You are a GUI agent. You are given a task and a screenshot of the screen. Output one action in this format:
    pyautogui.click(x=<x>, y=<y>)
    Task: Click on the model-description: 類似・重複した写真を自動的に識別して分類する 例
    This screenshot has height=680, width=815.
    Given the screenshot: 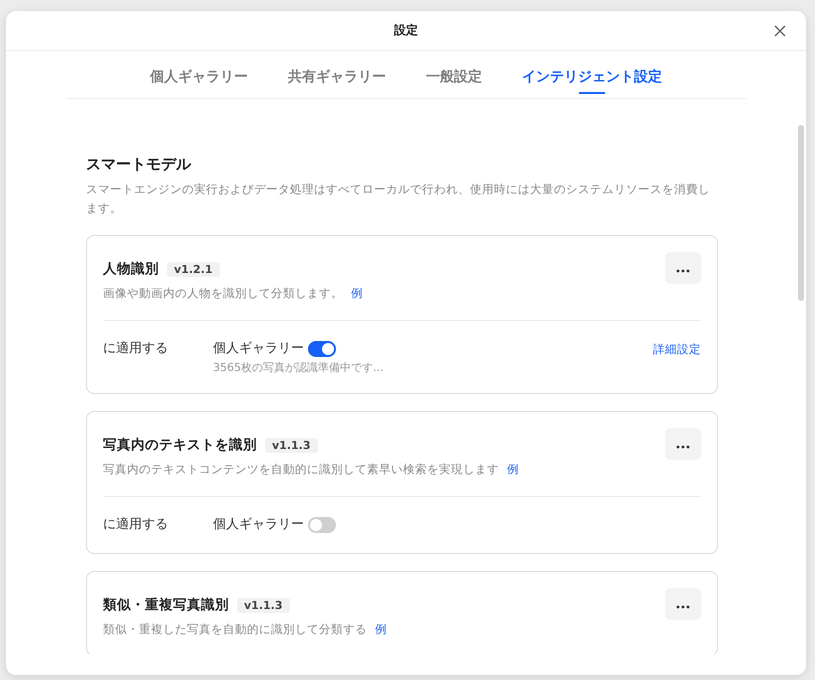 What is the action you would take?
    pyautogui.click(x=245, y=629)
    